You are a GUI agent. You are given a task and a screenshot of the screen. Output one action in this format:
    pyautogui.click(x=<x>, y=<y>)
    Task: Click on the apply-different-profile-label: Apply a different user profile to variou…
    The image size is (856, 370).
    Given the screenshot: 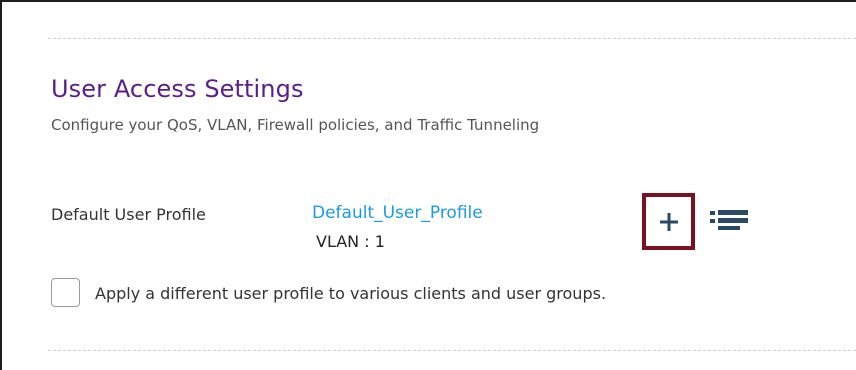 What is the action you would take?
    pyautogui.click(x=351, y=293)
    